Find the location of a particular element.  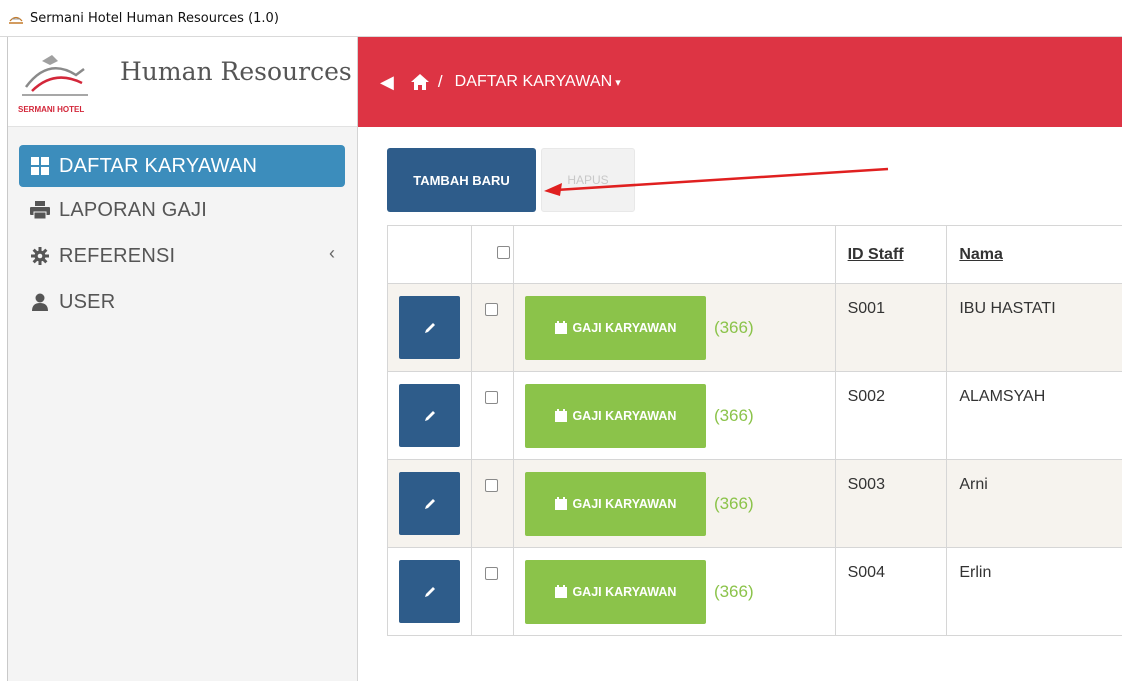

staff-name: Erlin is located at coordinates (975, 572).